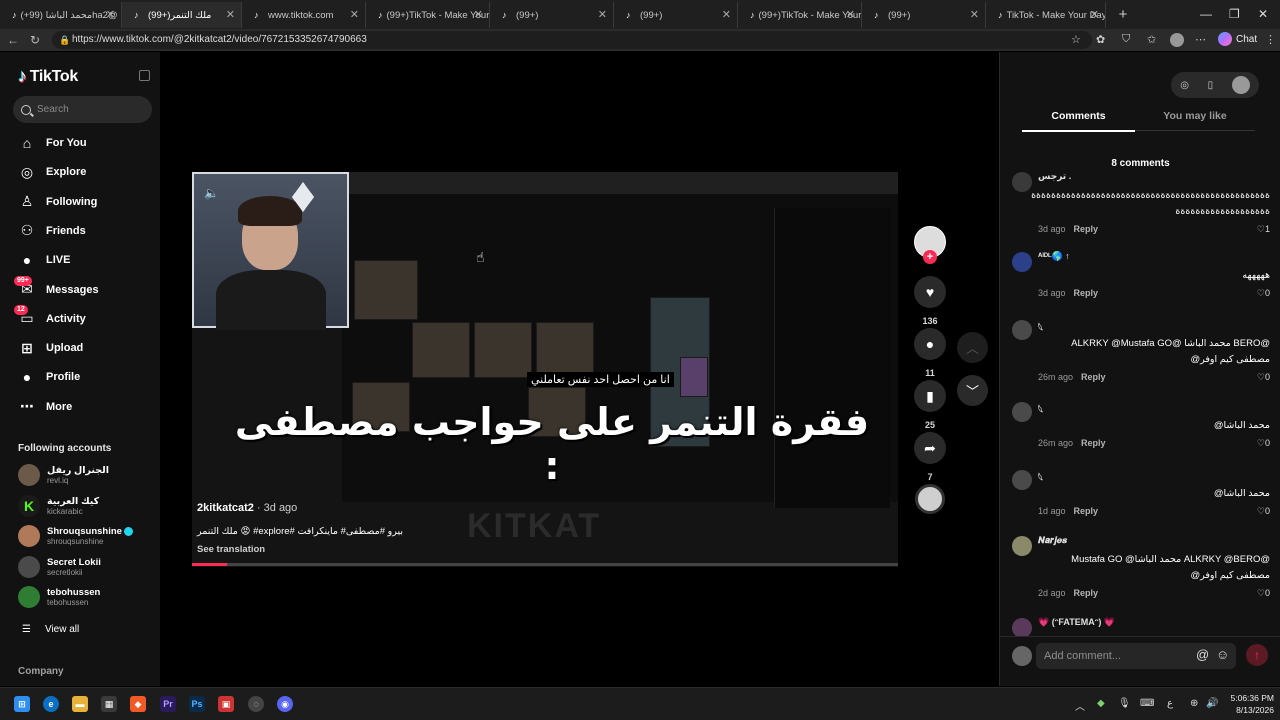 The width and height of the screenshot is (1280, 720). I want to click on heart-icon: ♥, so click(930, 292).